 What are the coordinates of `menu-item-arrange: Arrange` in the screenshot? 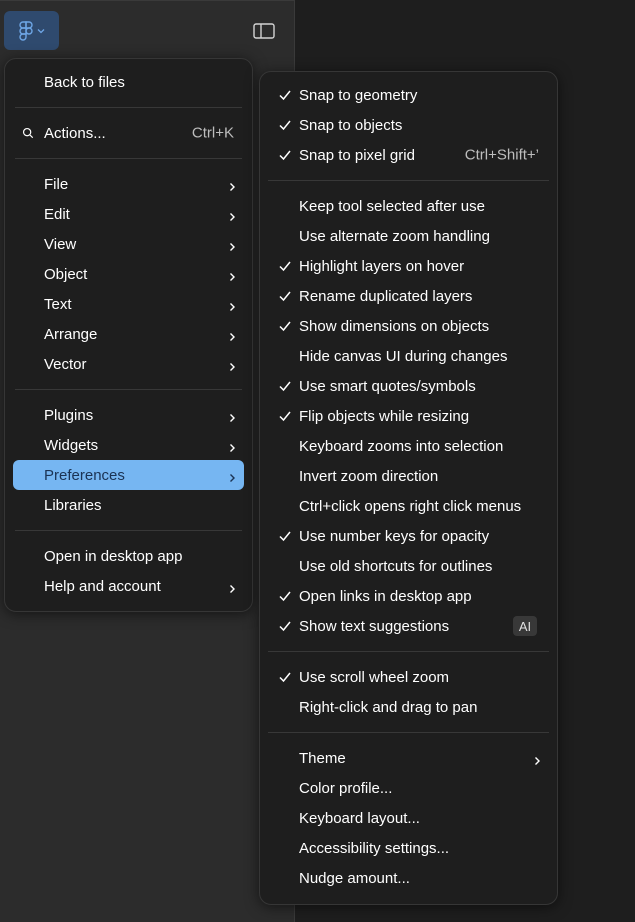 It's located at (128, 334).